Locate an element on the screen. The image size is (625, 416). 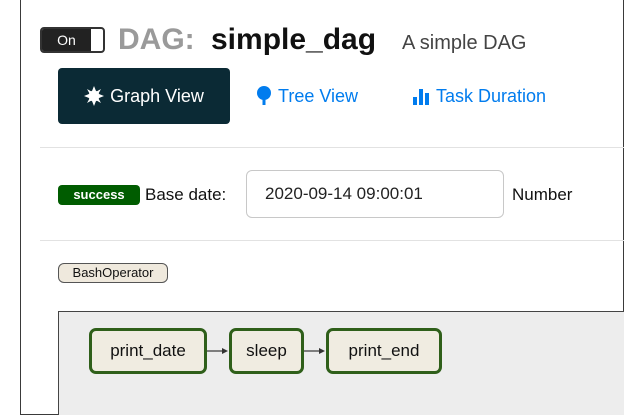
dag-label: DAG: is located at coordinates (156, 39).